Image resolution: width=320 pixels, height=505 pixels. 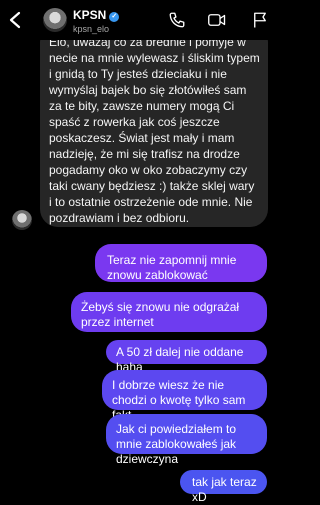 I want to click on sent-message: Teraz nie zapomnij mnie znowu zablokować, so click(x=181, y=263).